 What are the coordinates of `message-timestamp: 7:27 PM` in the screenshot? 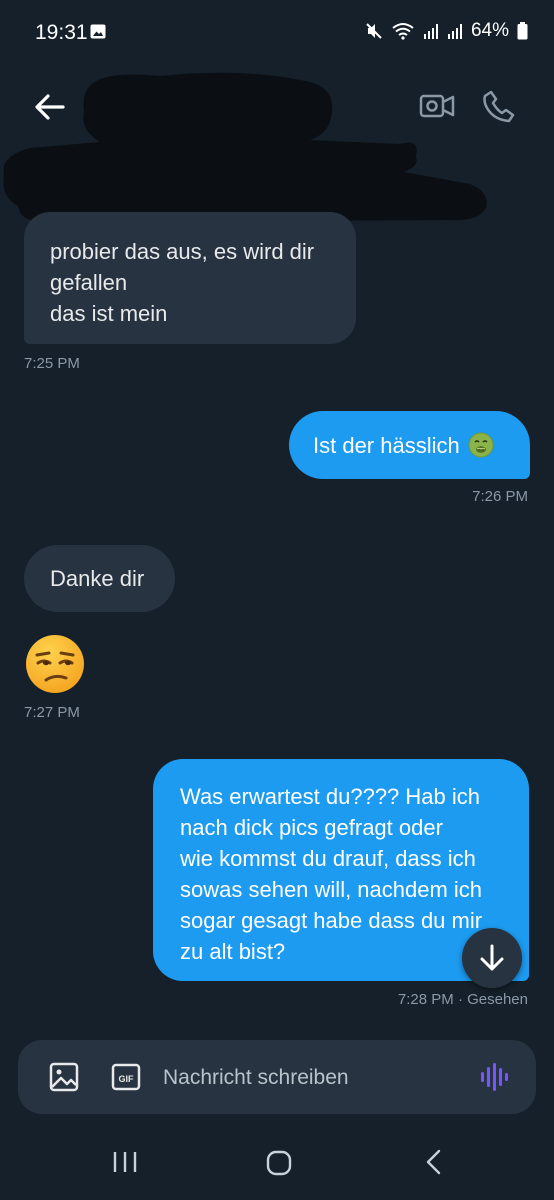 It's located at (52, 712).